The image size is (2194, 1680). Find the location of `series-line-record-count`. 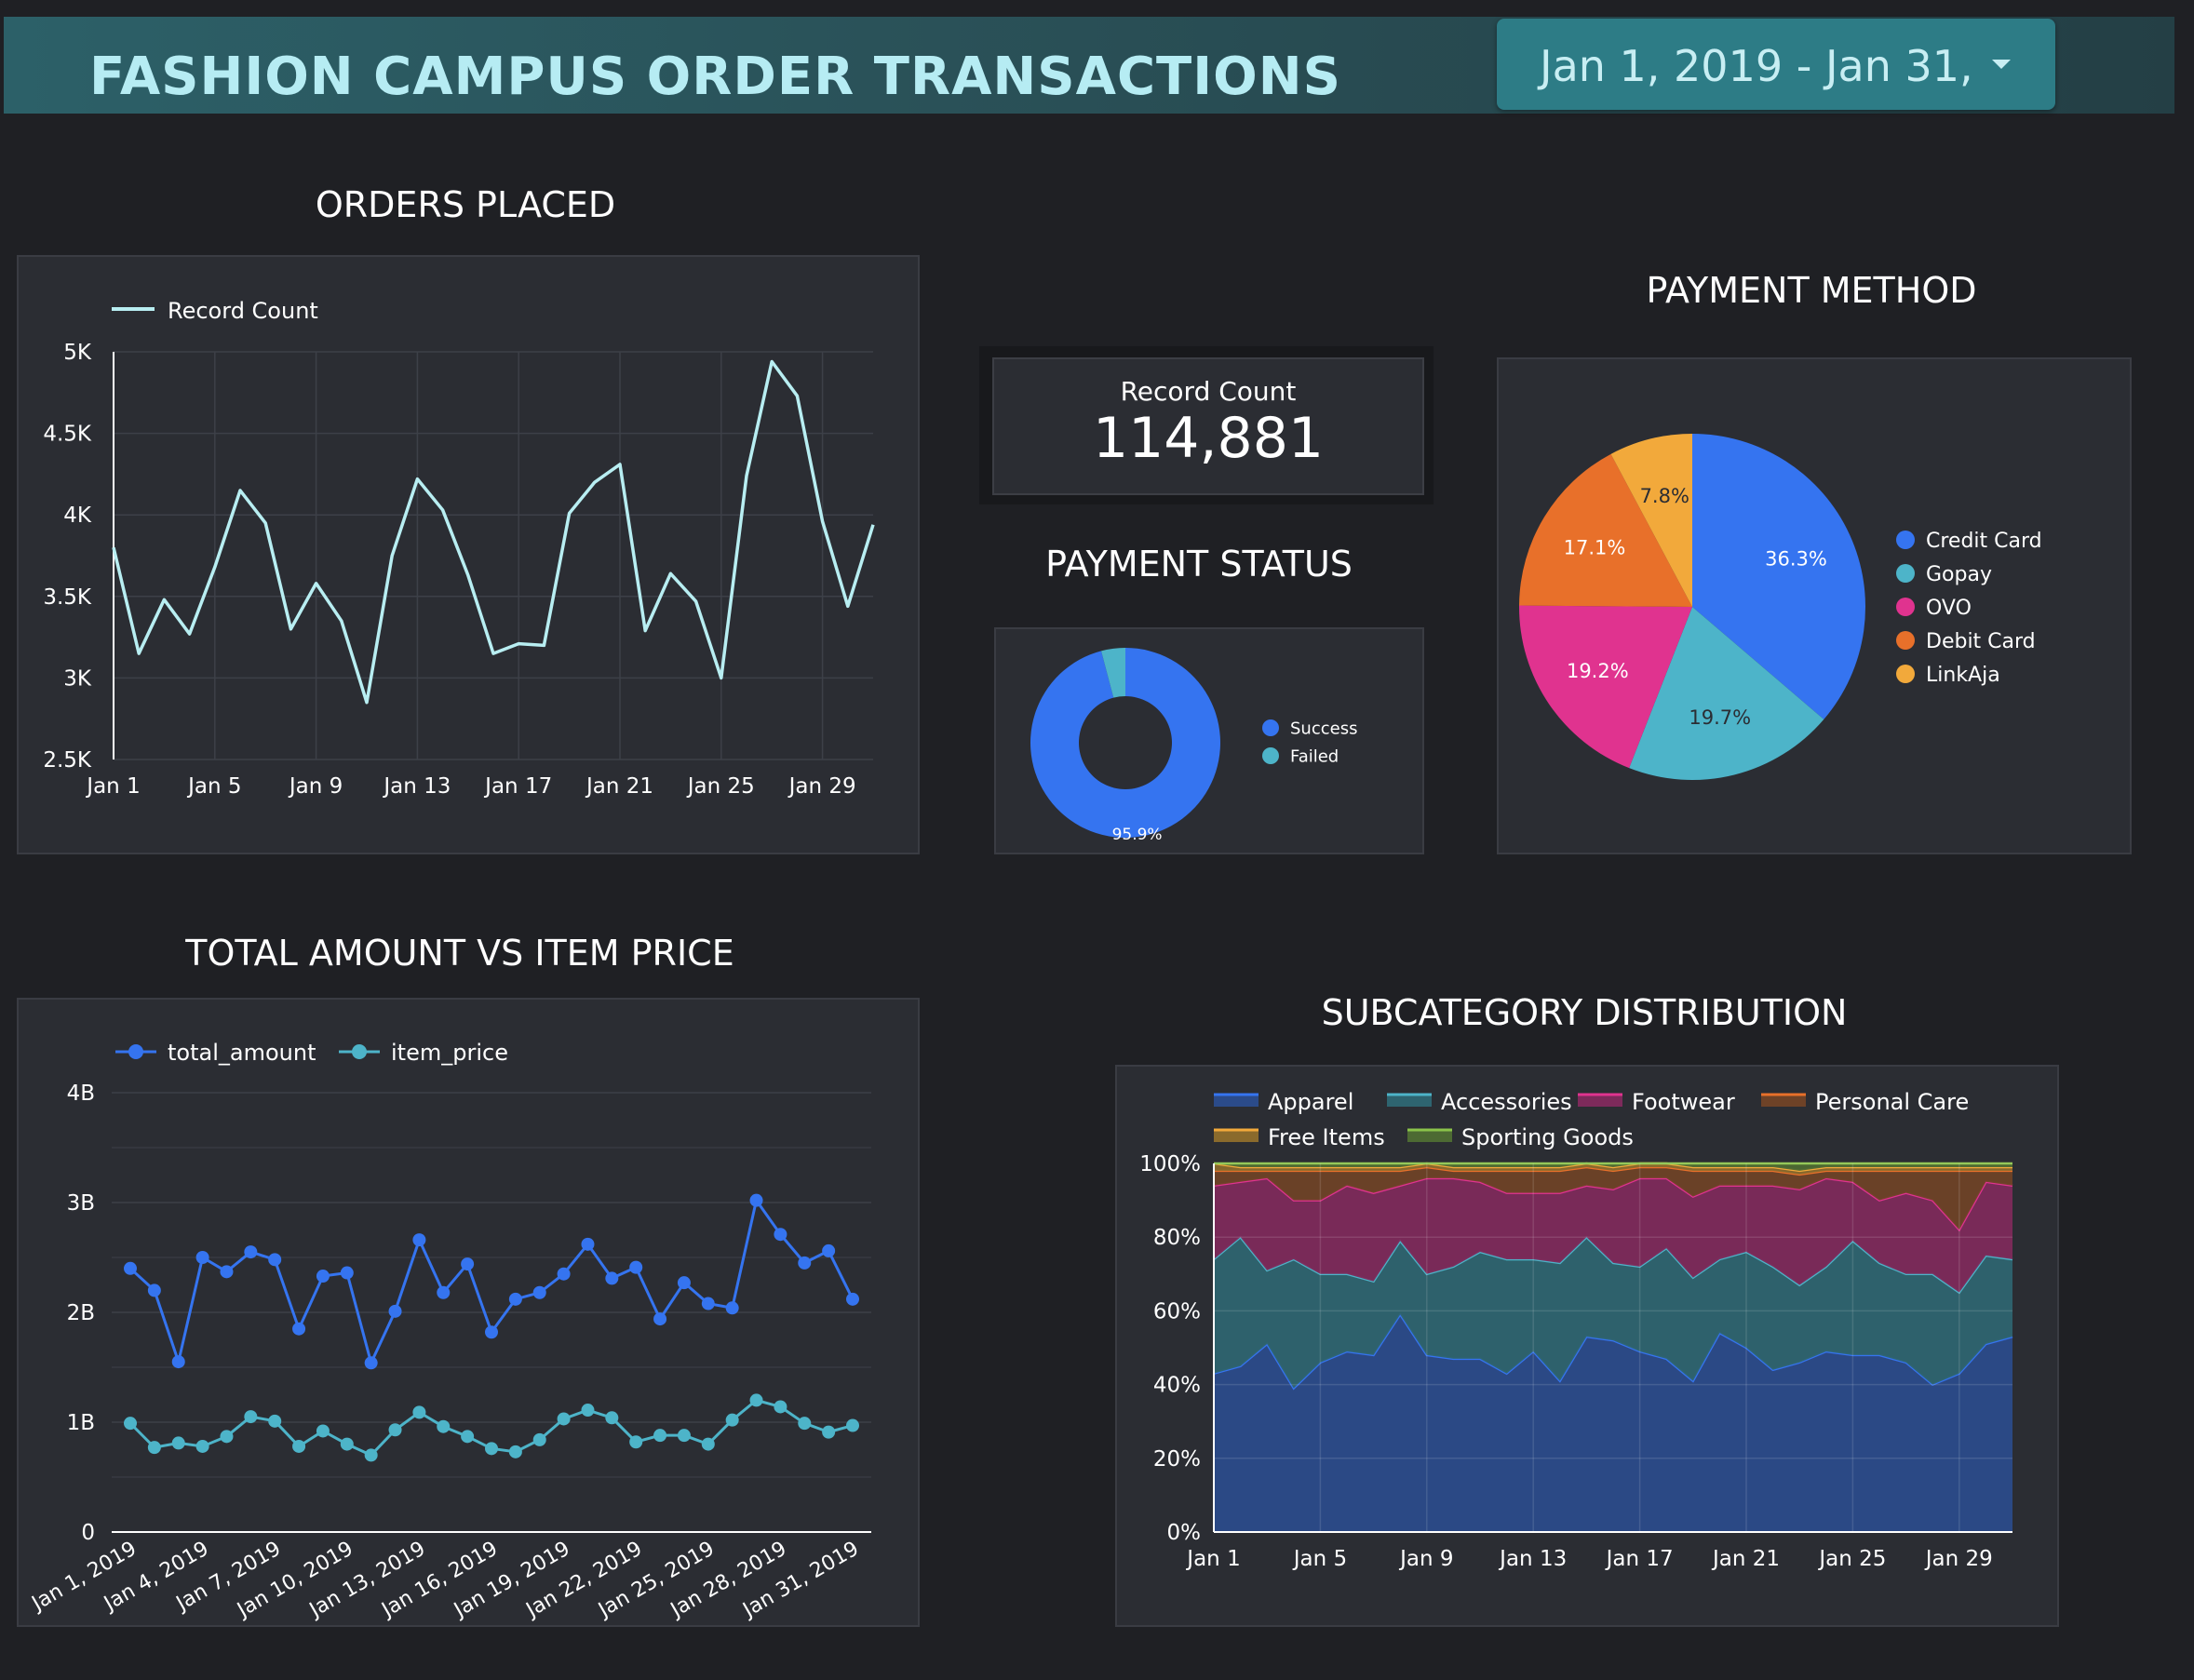

series-line-record-count is located at coordinates (494, 532).